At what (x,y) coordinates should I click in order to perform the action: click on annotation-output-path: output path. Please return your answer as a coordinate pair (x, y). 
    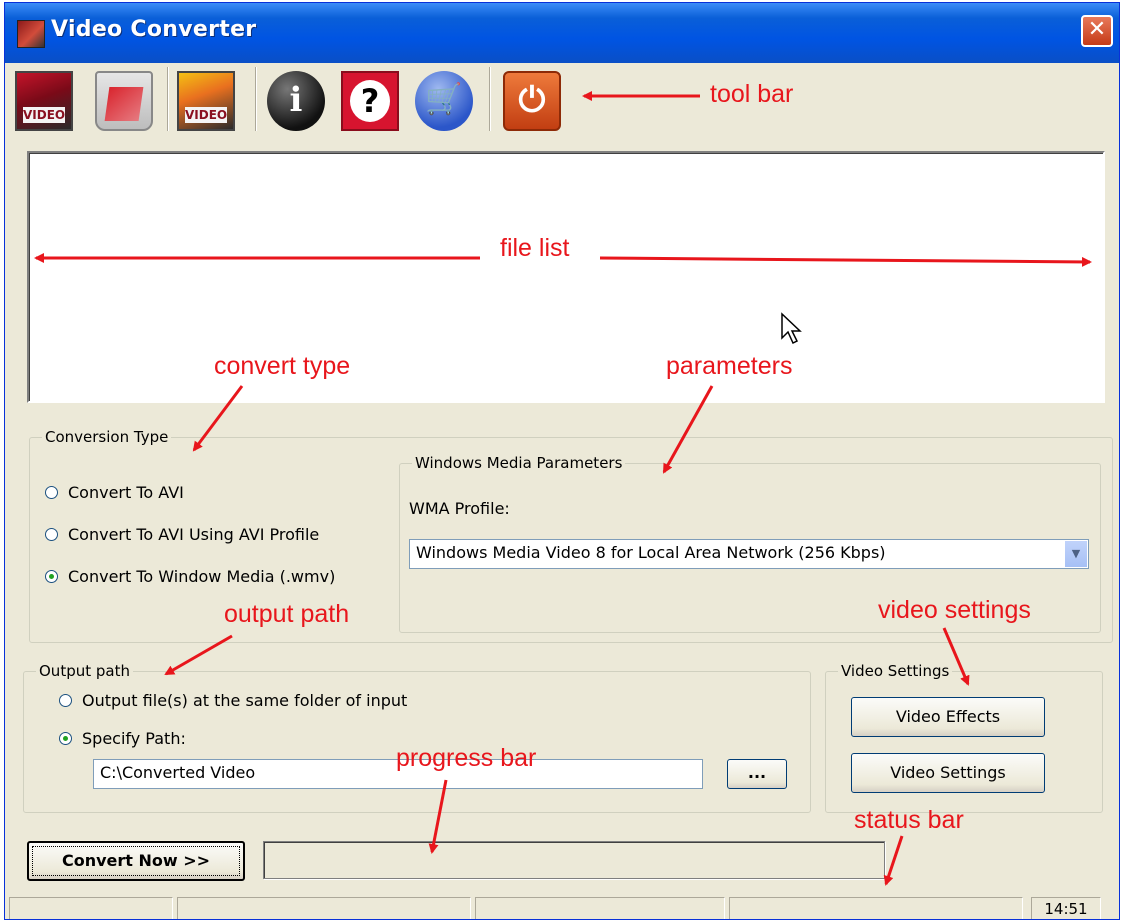
    Looking at the image, I should click on (287, 614).